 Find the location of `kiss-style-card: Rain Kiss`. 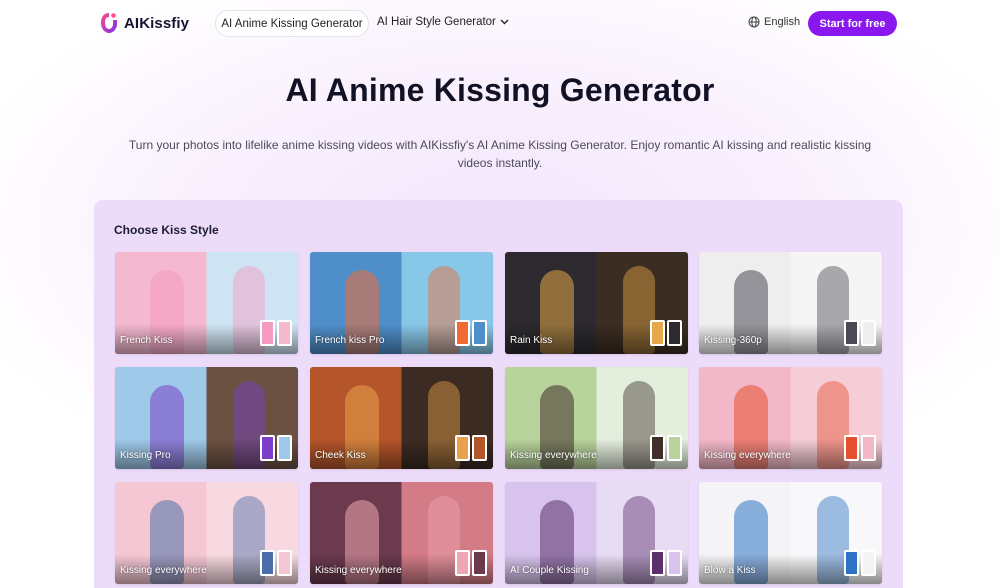

kiss-style-card: Rain Kiss is located at coordinates (596, 303).